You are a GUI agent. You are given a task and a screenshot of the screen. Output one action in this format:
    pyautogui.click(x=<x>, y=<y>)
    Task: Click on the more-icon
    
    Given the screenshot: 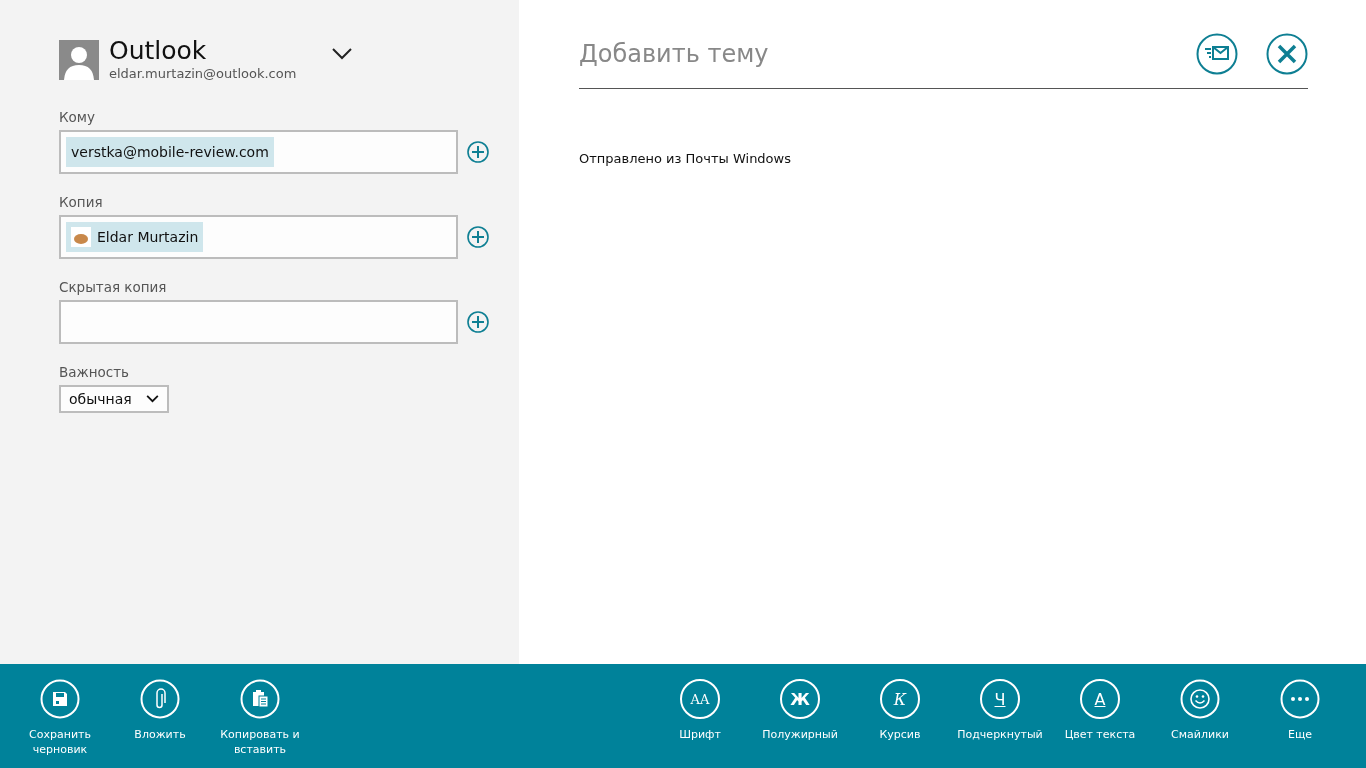 What is the action you would take?
    pyautogui.click(x=1300, y=699)
    